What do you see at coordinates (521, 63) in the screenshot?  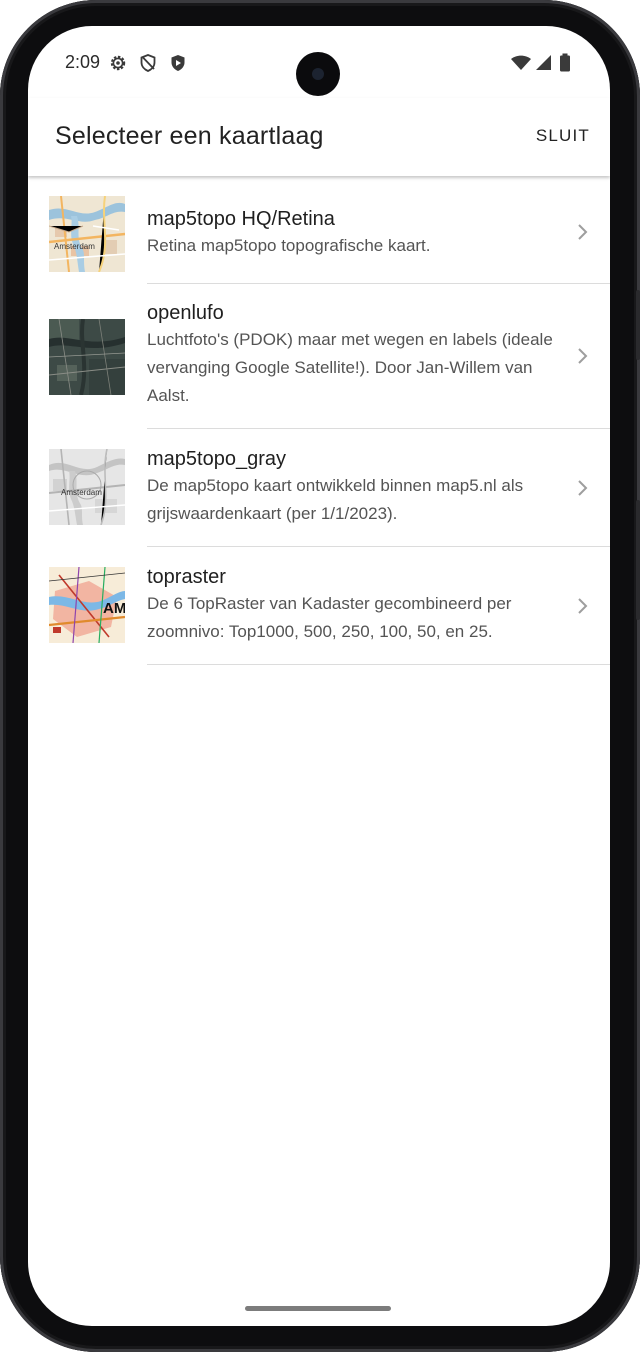 I see `wifi-icon` at bounding box center [521, 63].